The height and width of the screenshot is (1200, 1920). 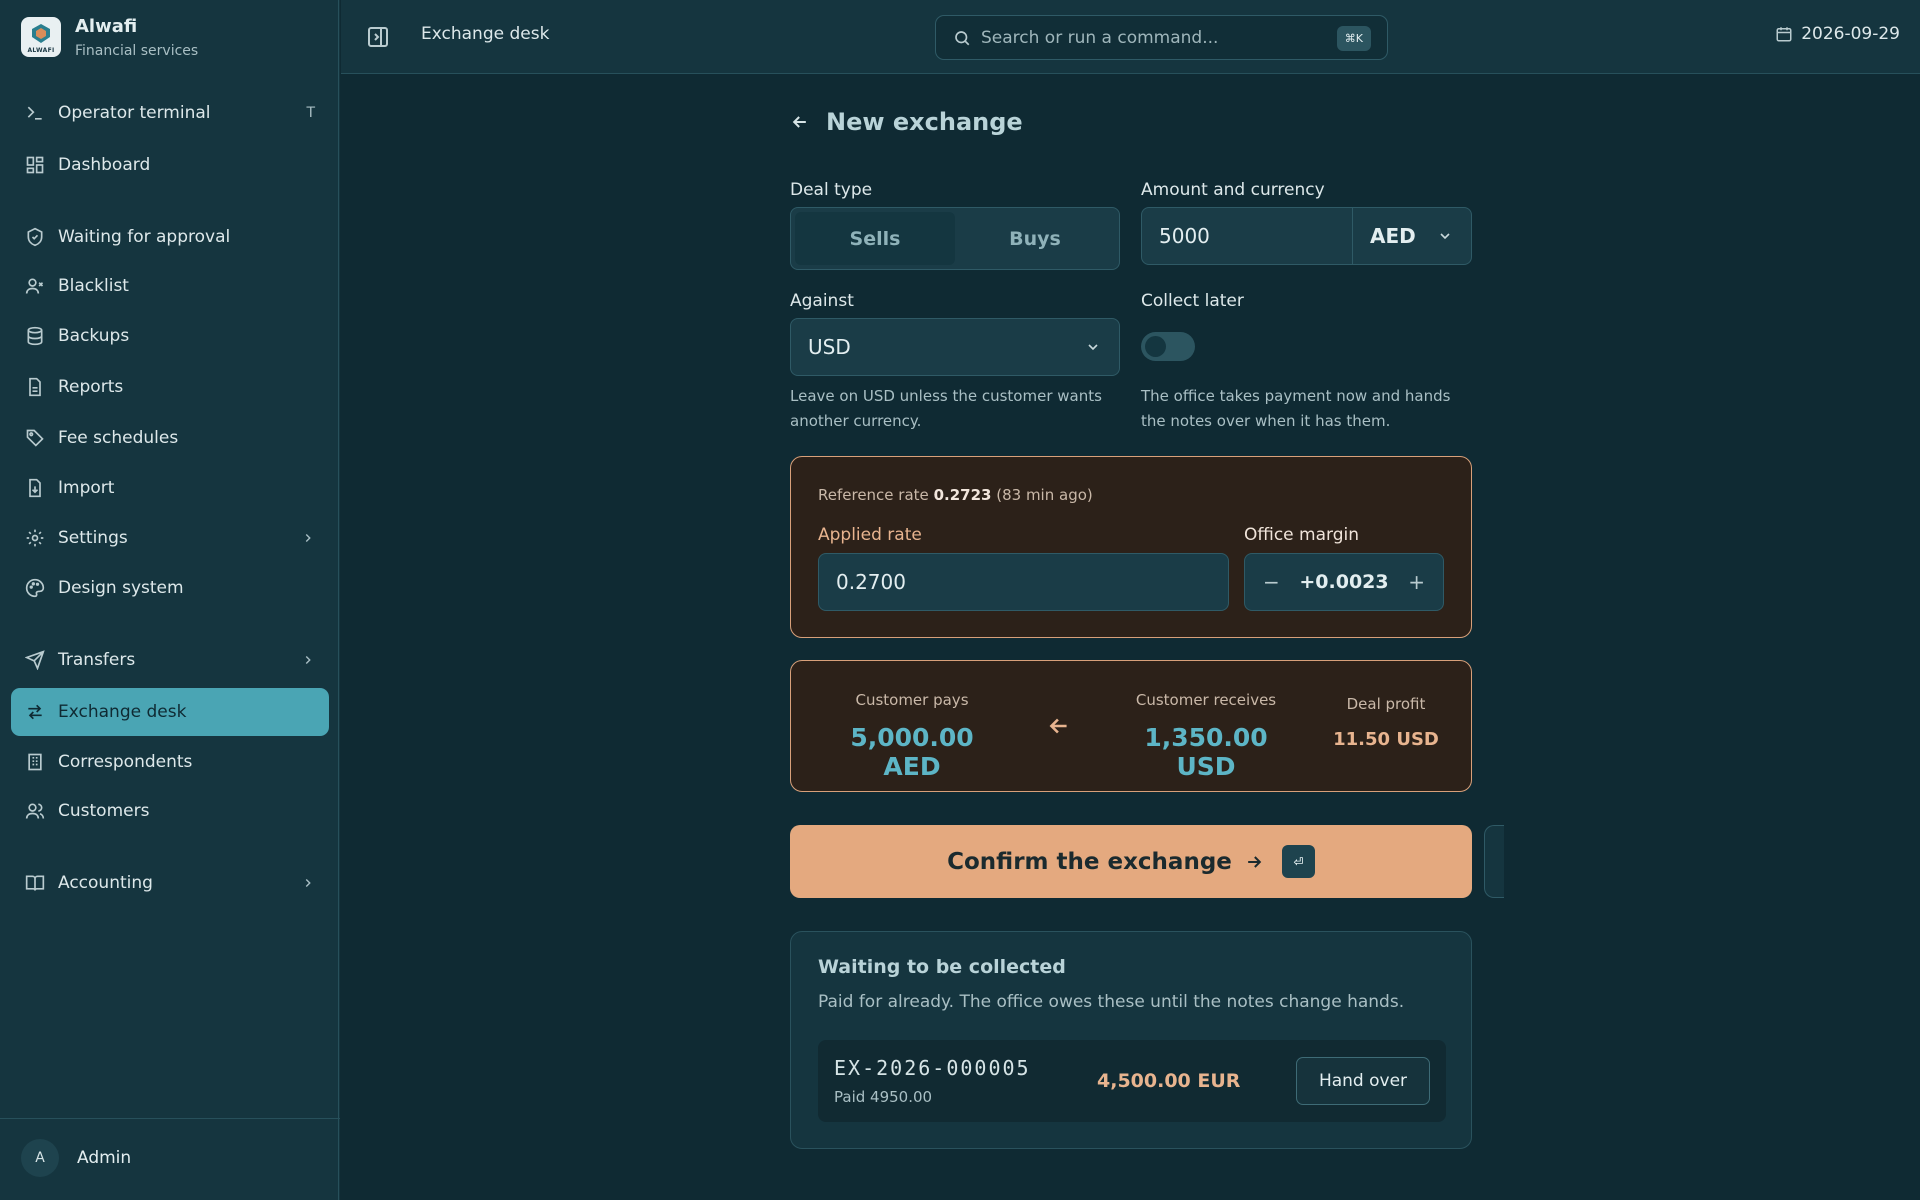 I want to click on sidebar-item-backups: Backups, so click(x=170, y=336).